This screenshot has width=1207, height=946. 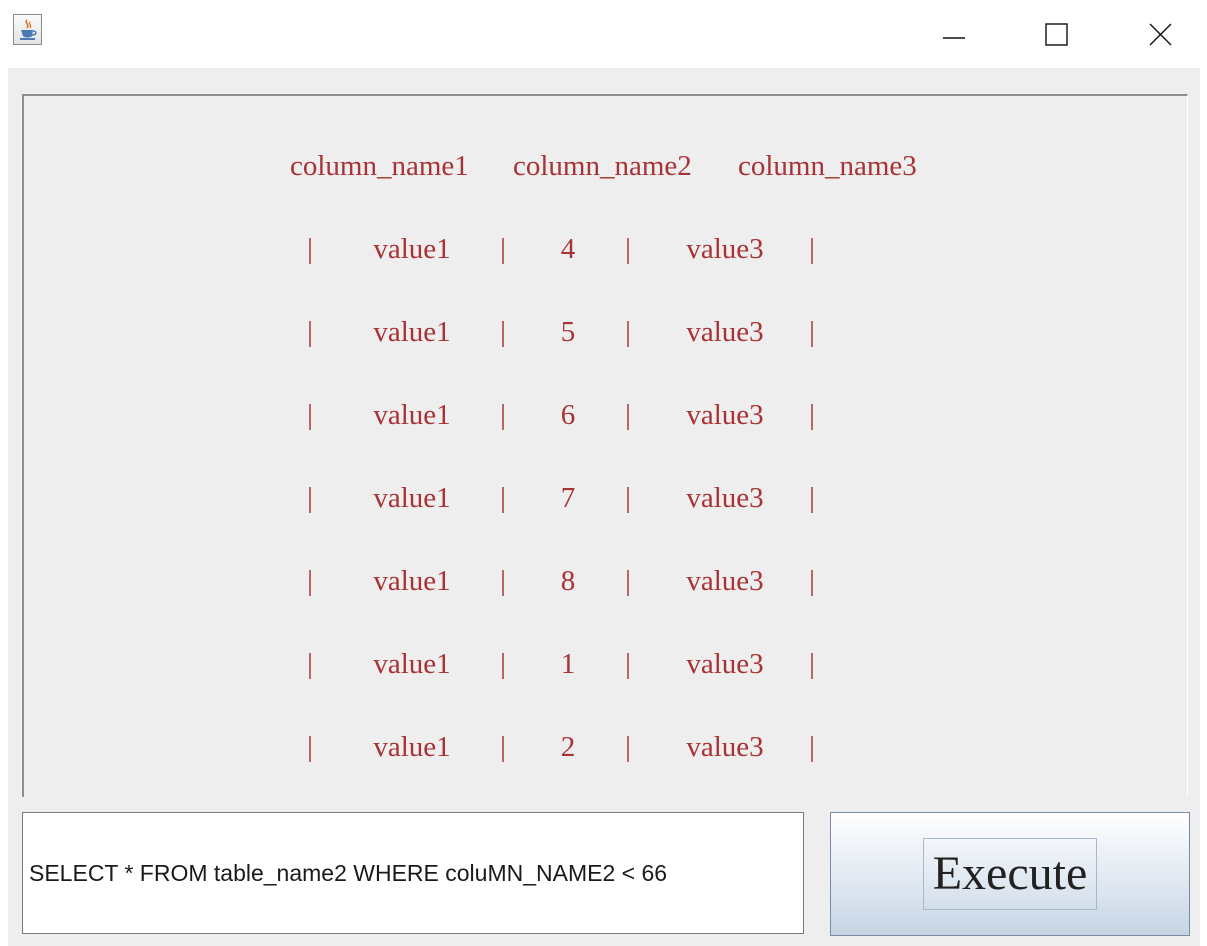 What do you see at coordinates (568, 664) in the screenshot?
I see `cell-column-name2: 1` at bounding box center [568, 664].